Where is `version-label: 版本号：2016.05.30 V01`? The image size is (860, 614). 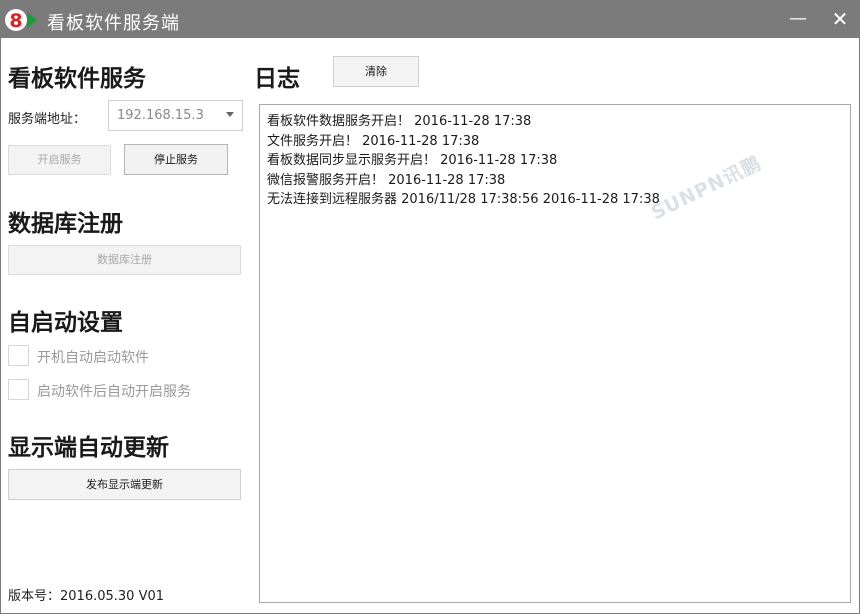
version-label: 版本号：2016.05.30 V01 is located at coordinates (86, 596).